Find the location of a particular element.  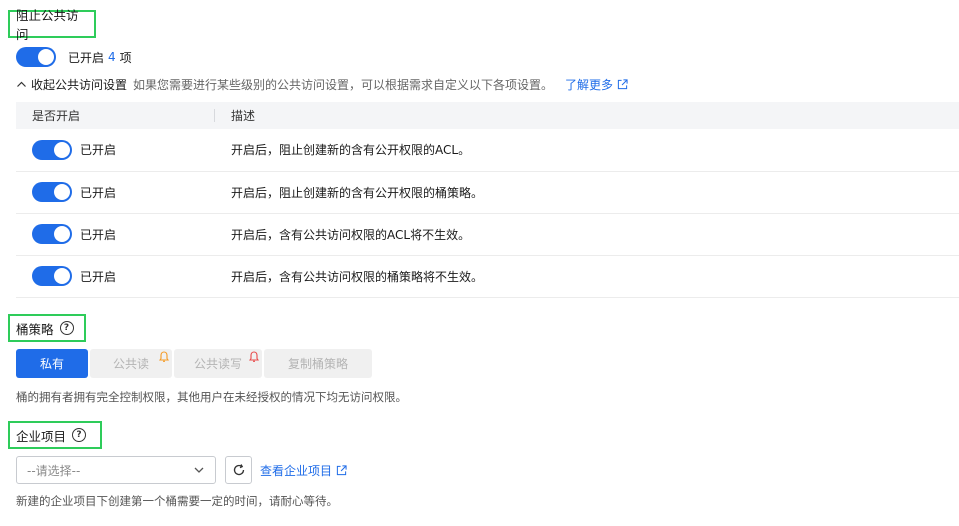

chevron-down-icon is located at coordinates (199, 470).